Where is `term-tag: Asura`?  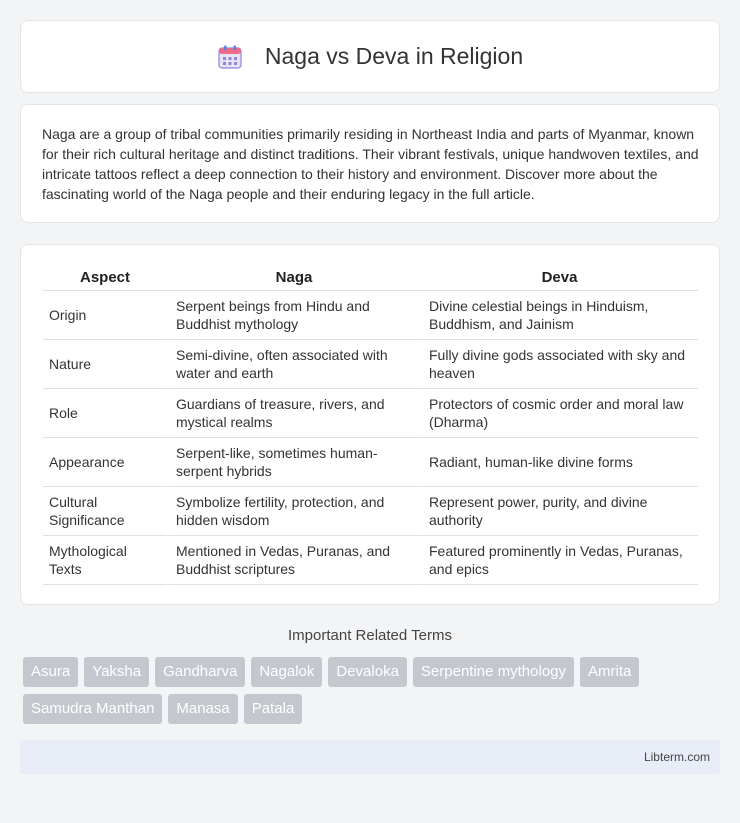 term-tag: Asura is located at coordinates (51, 672).